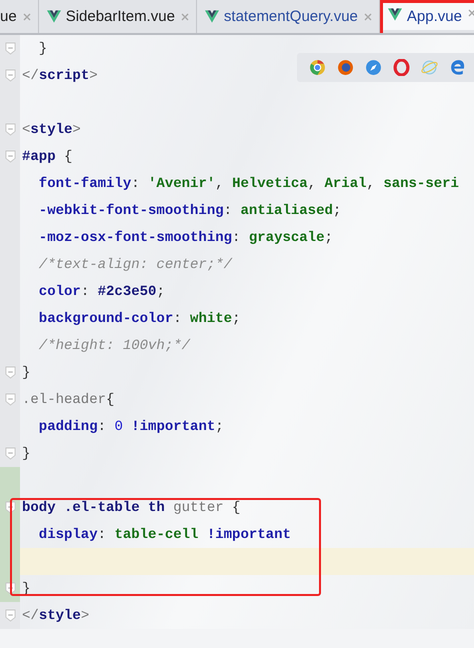  Describe the element at coordinates (60, 76) in the screenshot. I see `code-line: </script>` at that location.